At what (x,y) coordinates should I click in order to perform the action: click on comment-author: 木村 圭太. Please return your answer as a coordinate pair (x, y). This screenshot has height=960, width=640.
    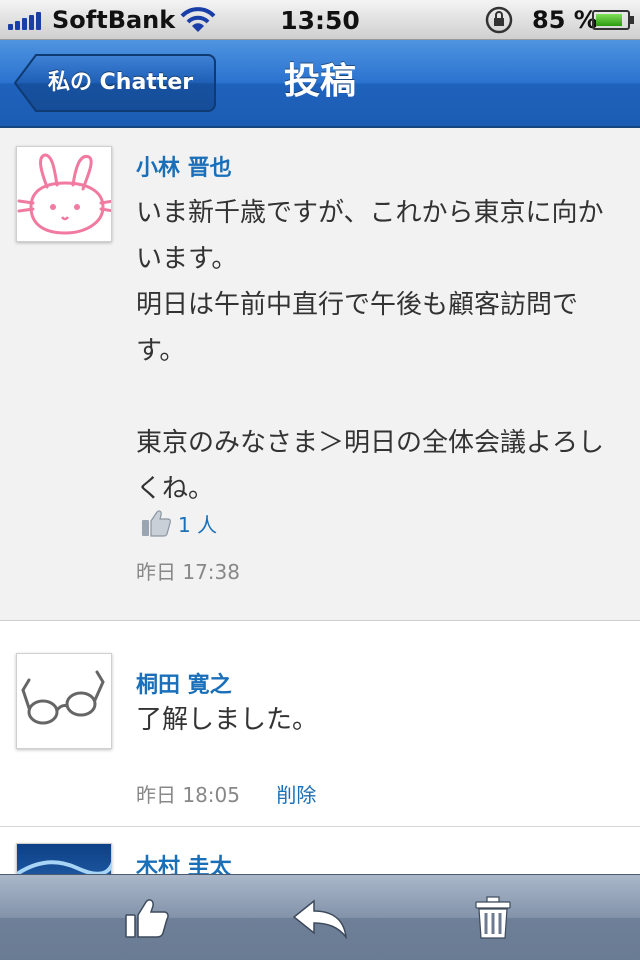
    Looking at the image, I should click on (184, 863).